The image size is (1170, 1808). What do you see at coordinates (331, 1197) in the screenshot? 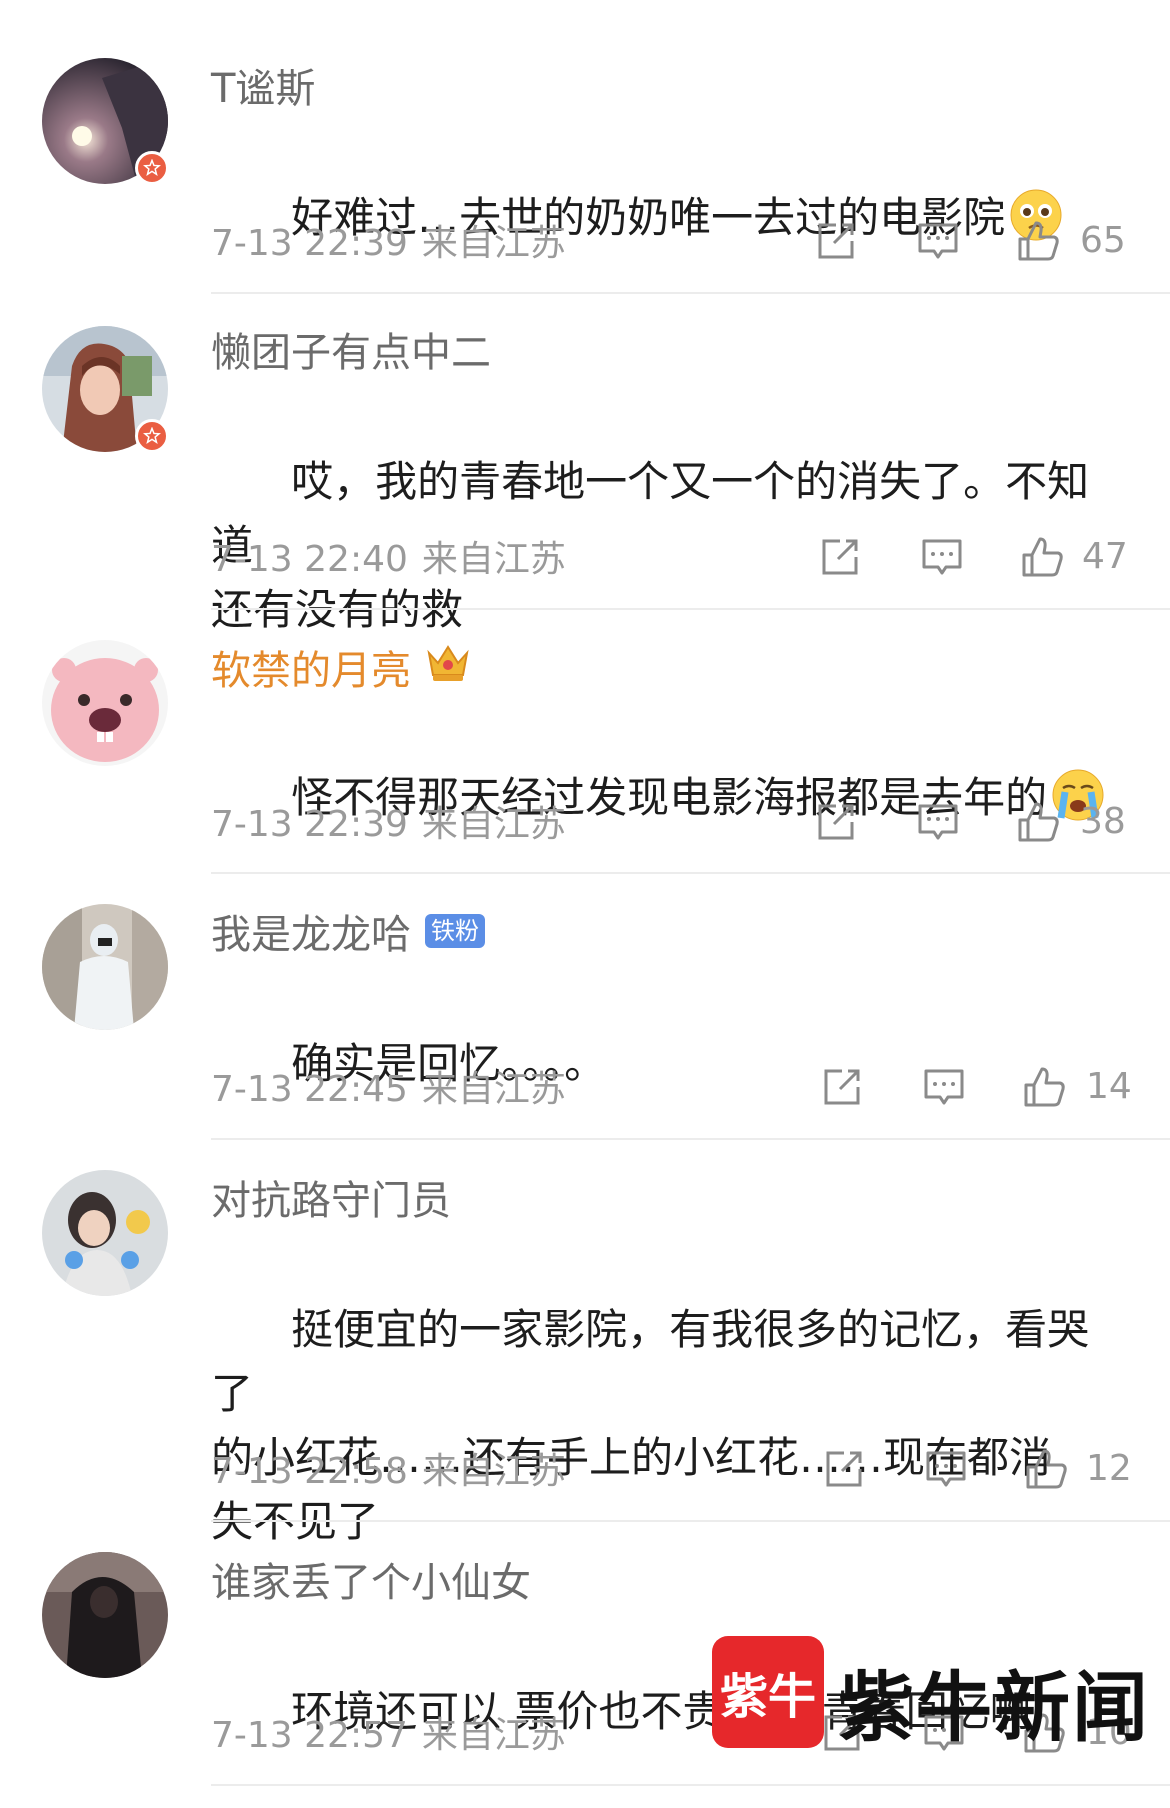
I see `username: 对抗路守门员` at bounding box center [331, 1197].